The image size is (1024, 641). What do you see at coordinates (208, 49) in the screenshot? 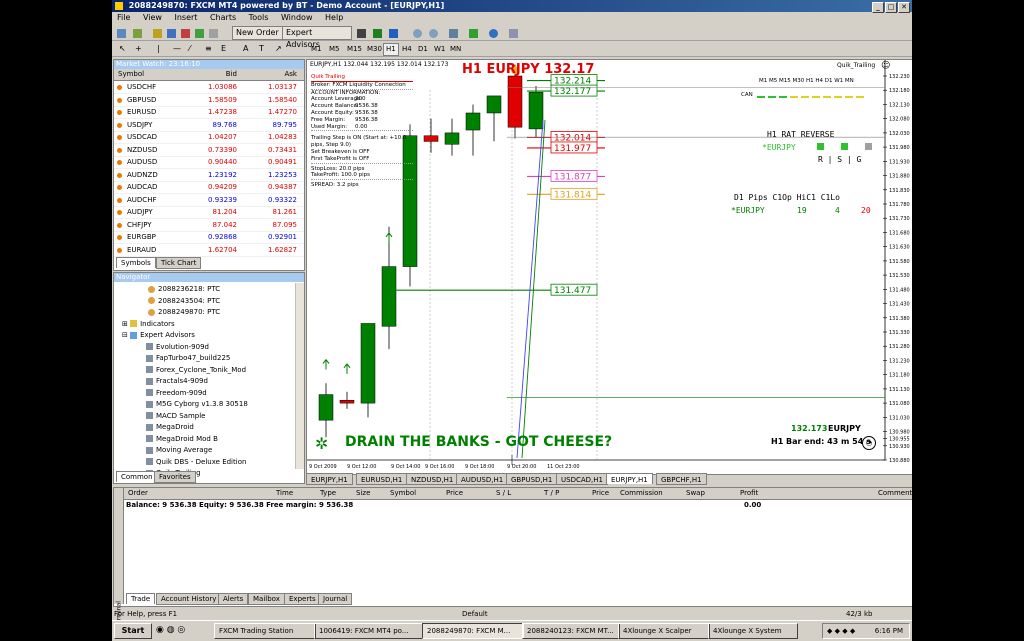
I see `channel-icon: ≡` at bounding box center [208, 49].